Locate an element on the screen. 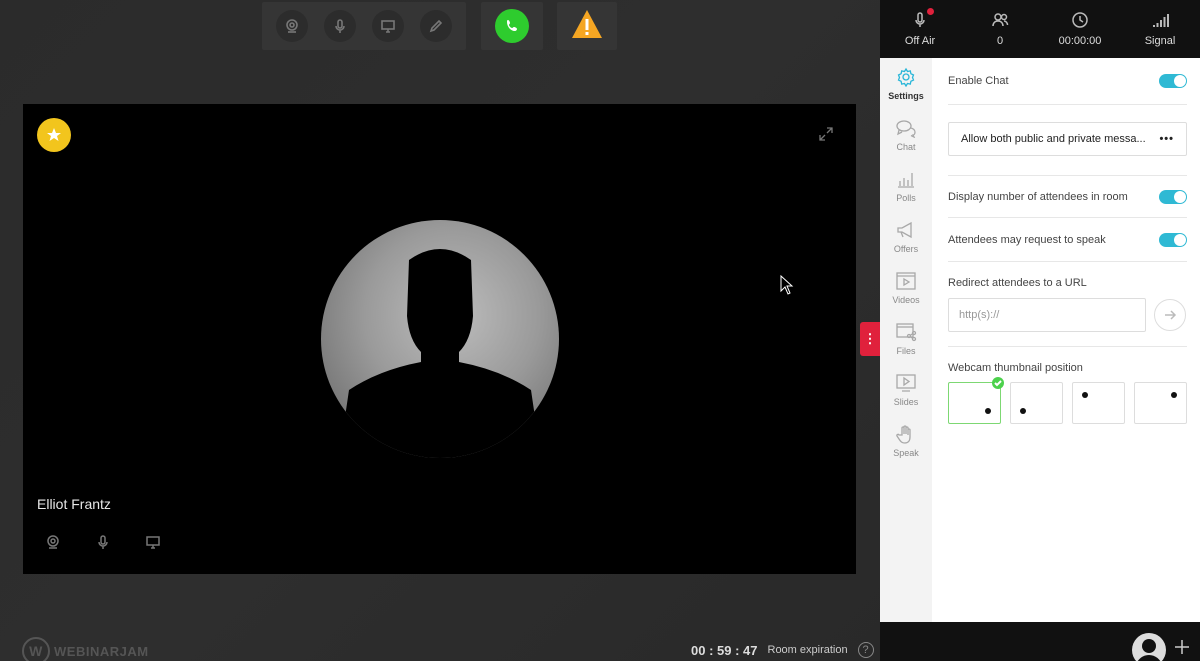 The width and height of the screenshot is (1200, 661). nav-files: Files is located at coordinates (906, 338).